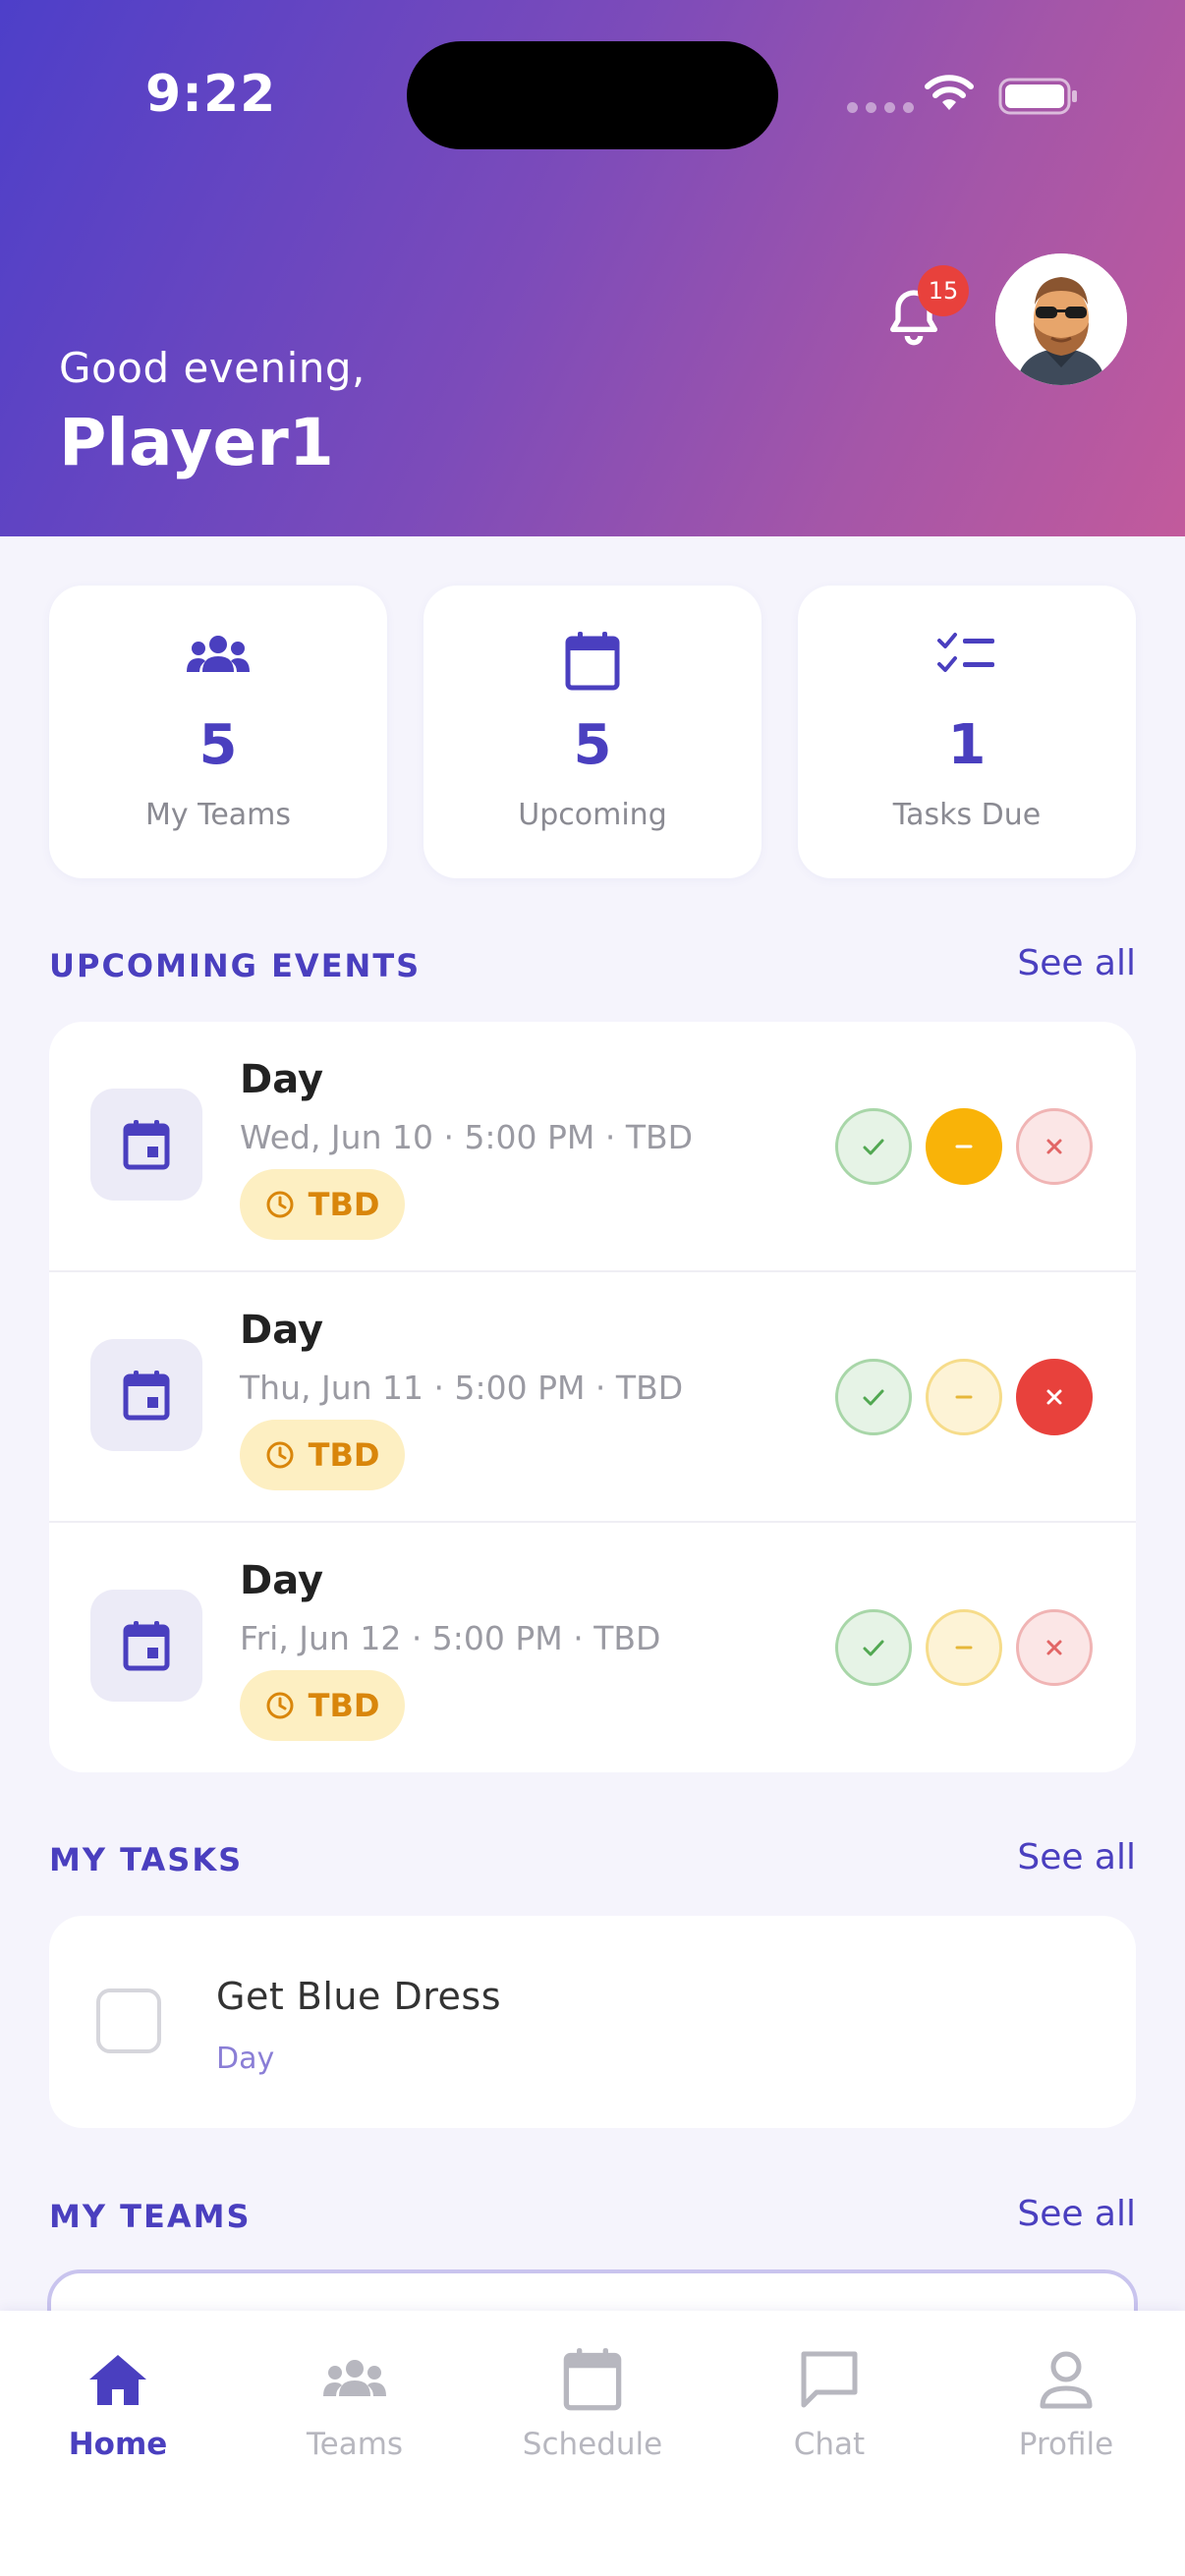 The width and height of the screenshot is (1185, 2576). What do you see at coordinates (967, 655) in the screenshot?
I see `checklist-icon` at bounding box center [967, 655].